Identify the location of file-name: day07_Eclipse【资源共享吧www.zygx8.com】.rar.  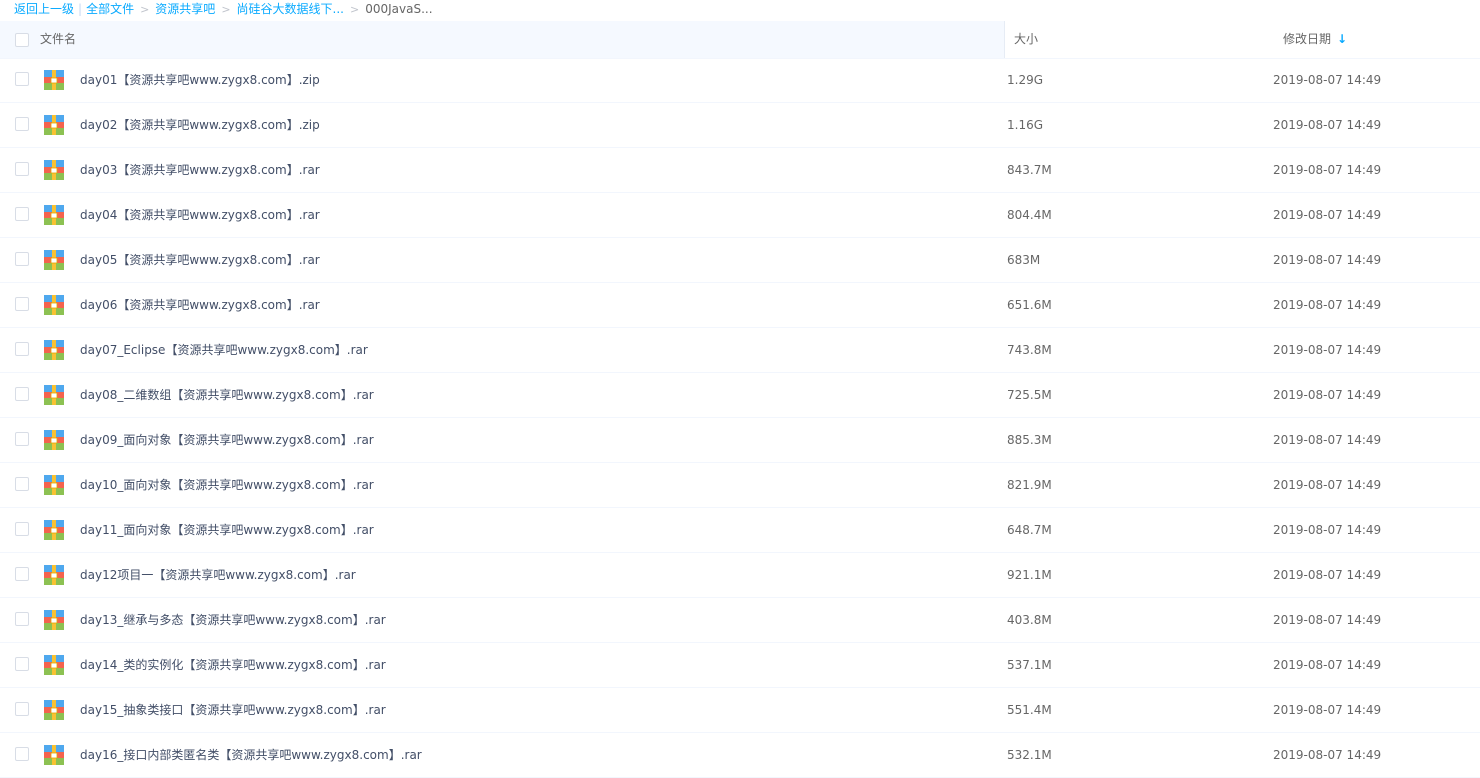
(224, 350).